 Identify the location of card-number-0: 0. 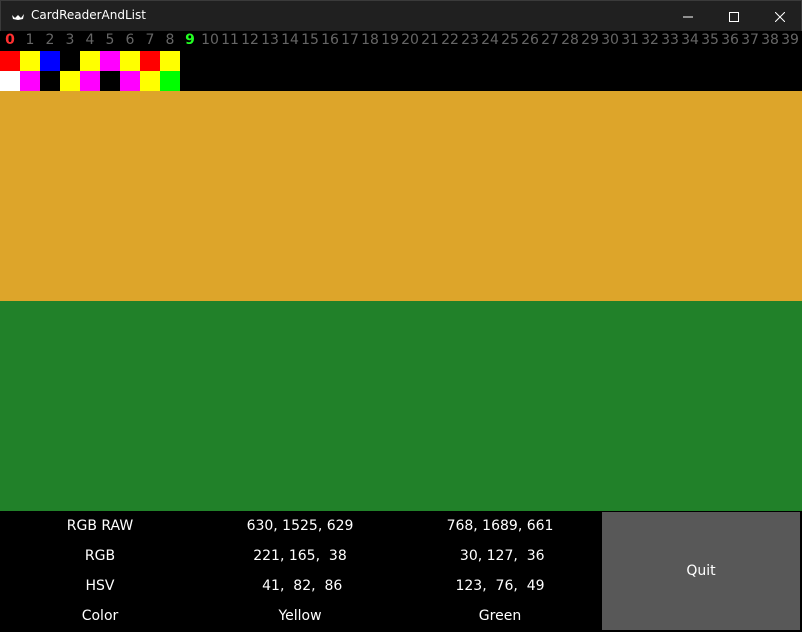
(10, 40).